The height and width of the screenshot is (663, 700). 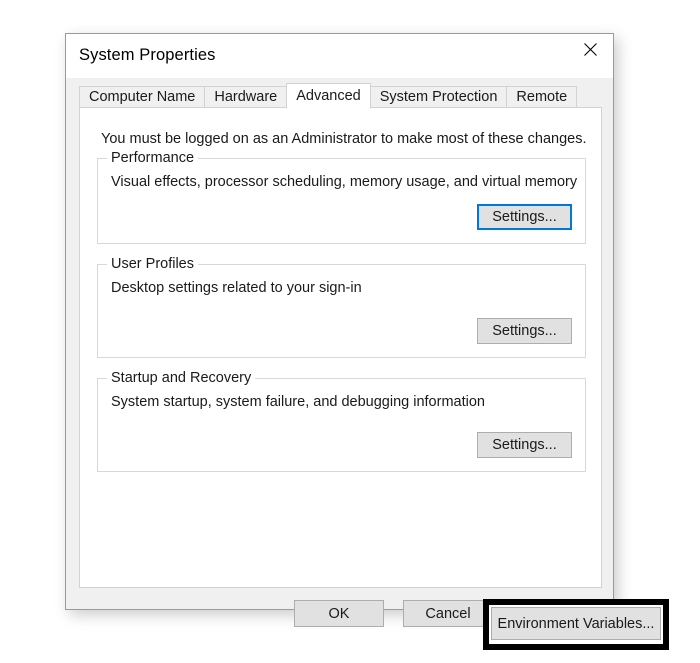 What do you see at coordinates (438, 97) in the screenshot?
I see `tab-system-protection: System Protection` at bounding box center [438, 97].